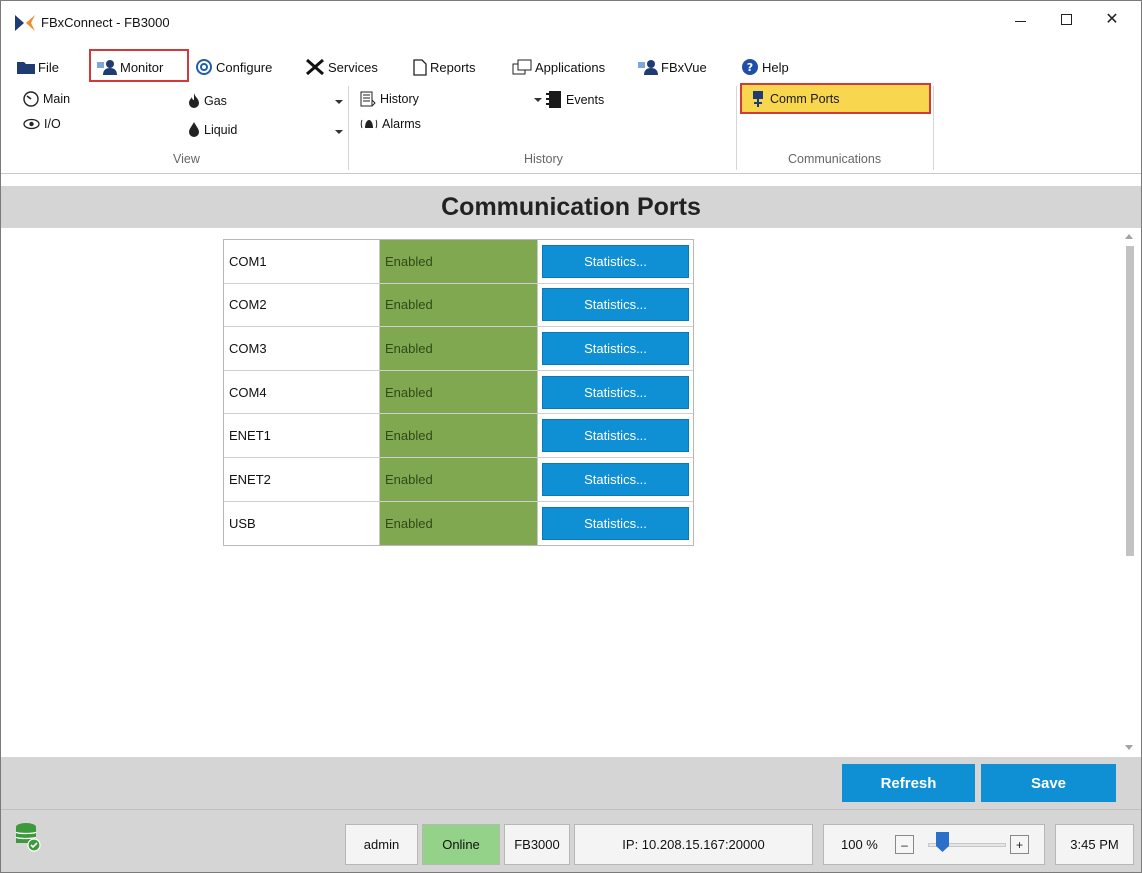  Describe the element at coordinates (522, 67) in the screenshot. I see `windows-icon` at that location.